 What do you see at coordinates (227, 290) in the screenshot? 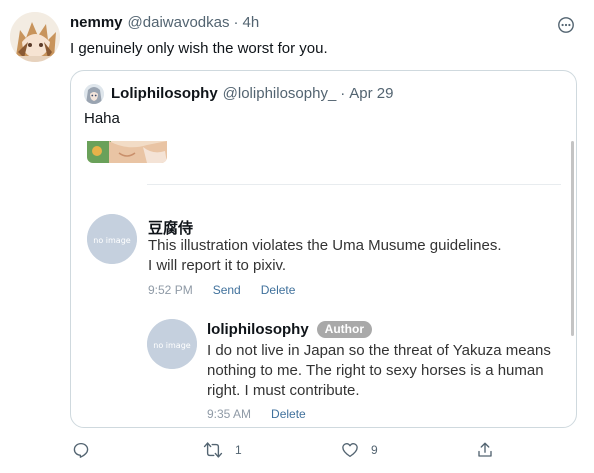
I see `send-button: Send` at bounding box center [227, 290].